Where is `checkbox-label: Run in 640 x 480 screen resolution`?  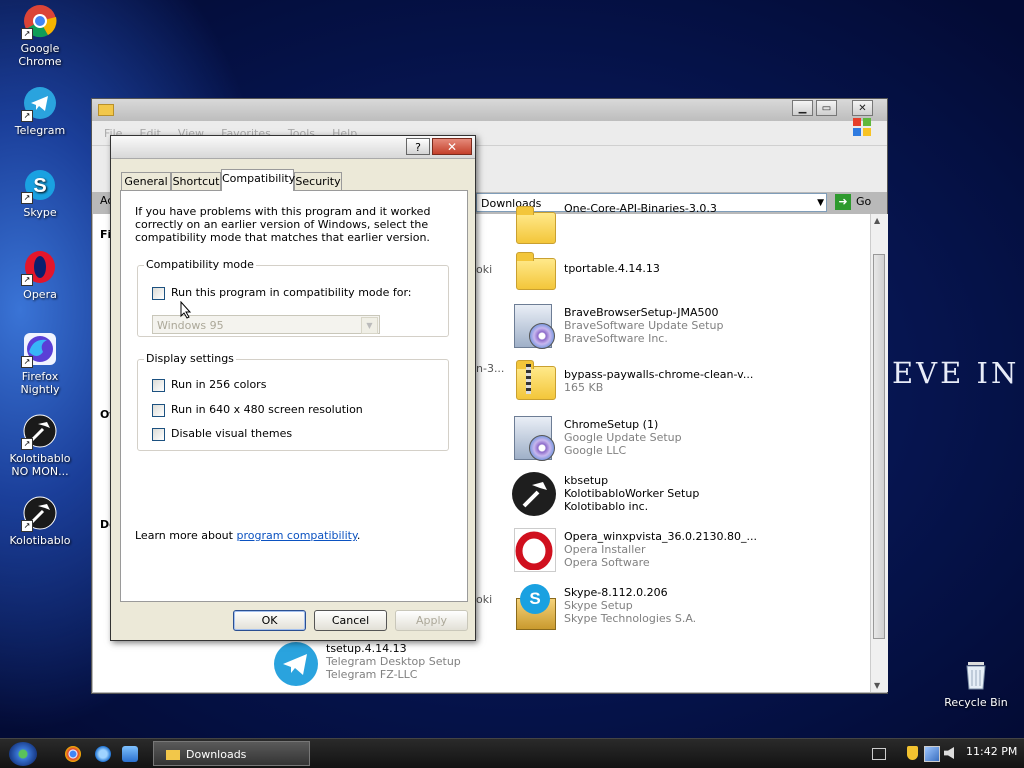 checkbox-label: Run in 640 x 480 screen resolution is located at coordinates (267, 409).